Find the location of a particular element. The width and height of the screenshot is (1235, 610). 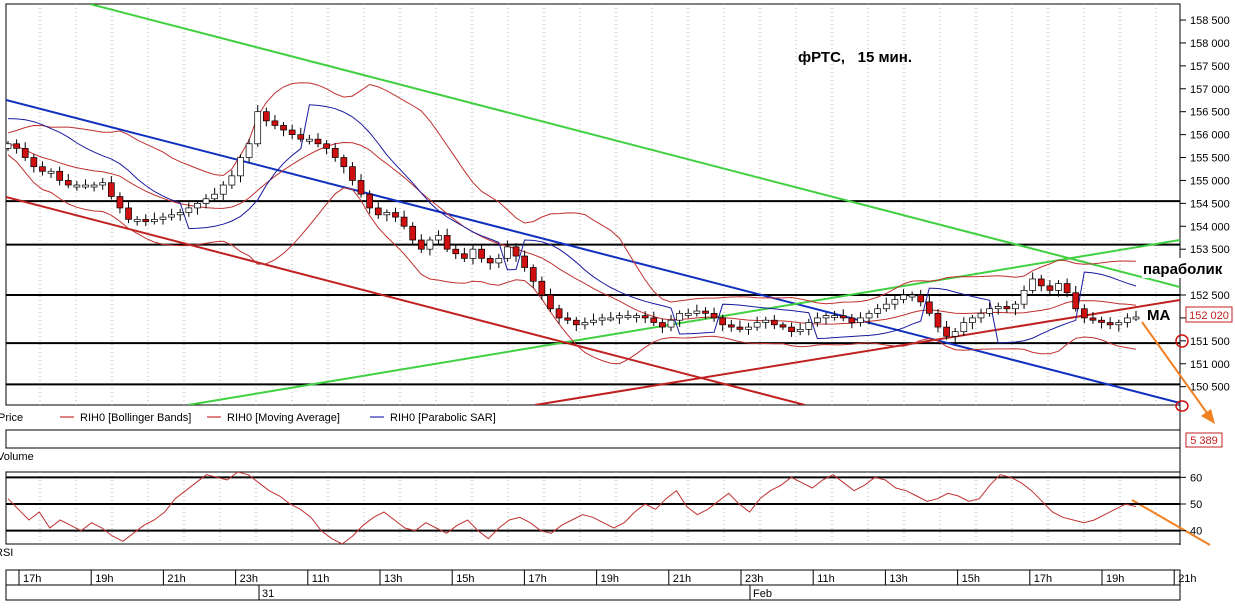

price-tick-label: 157 500 is located at coordinates (1210, 67).